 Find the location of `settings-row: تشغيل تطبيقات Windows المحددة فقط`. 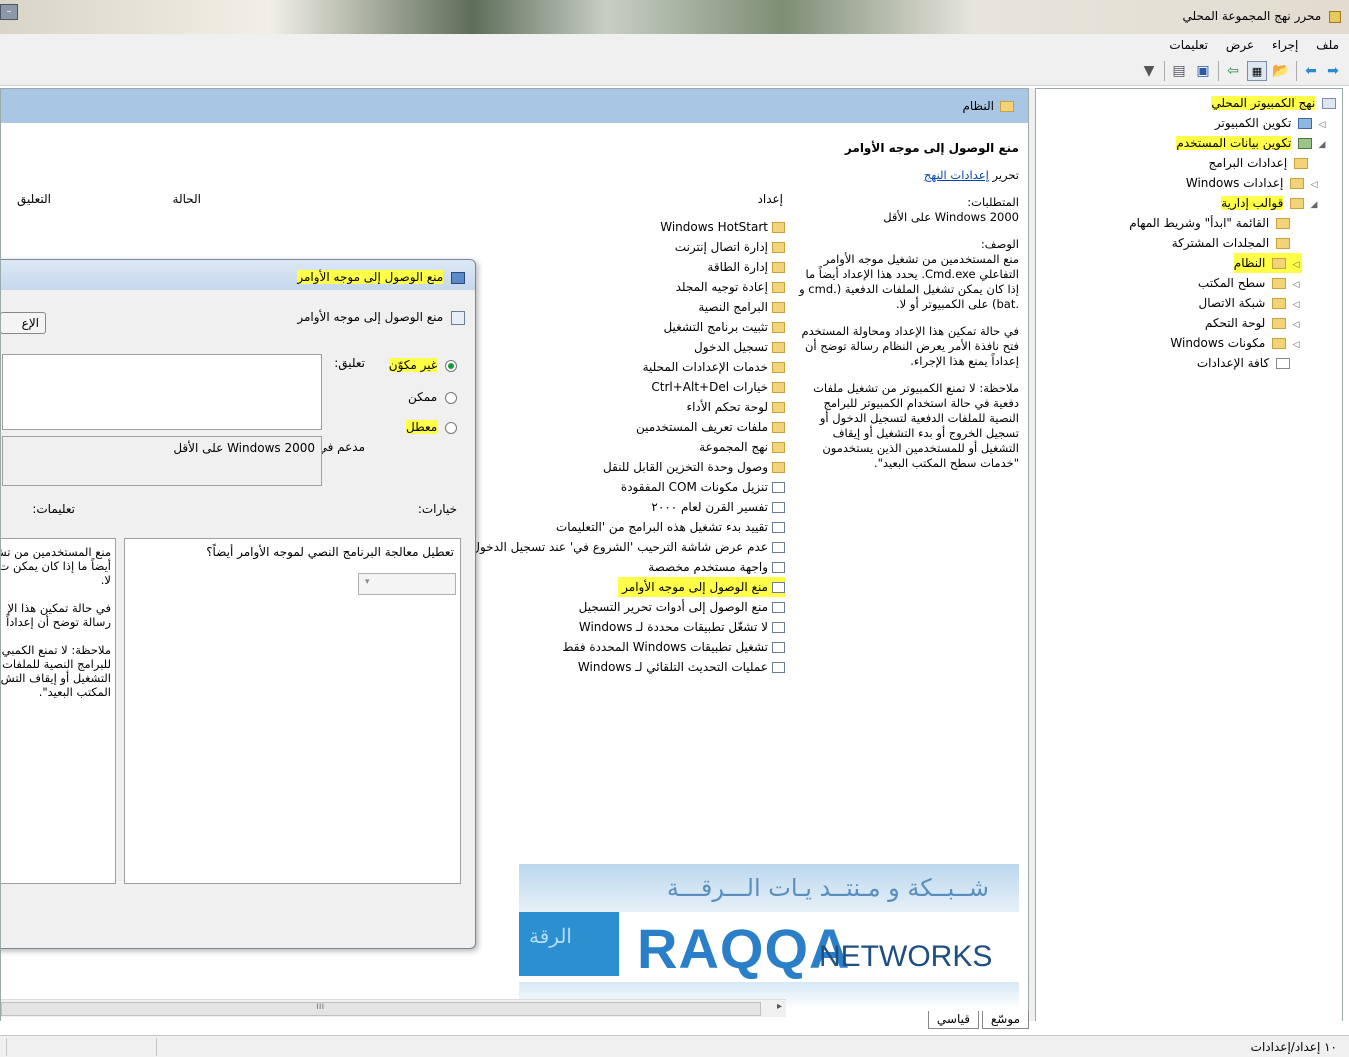

settings-row: تشغيل تطبيقات Windows المحددة فقط is located at coordinates (673, 647).